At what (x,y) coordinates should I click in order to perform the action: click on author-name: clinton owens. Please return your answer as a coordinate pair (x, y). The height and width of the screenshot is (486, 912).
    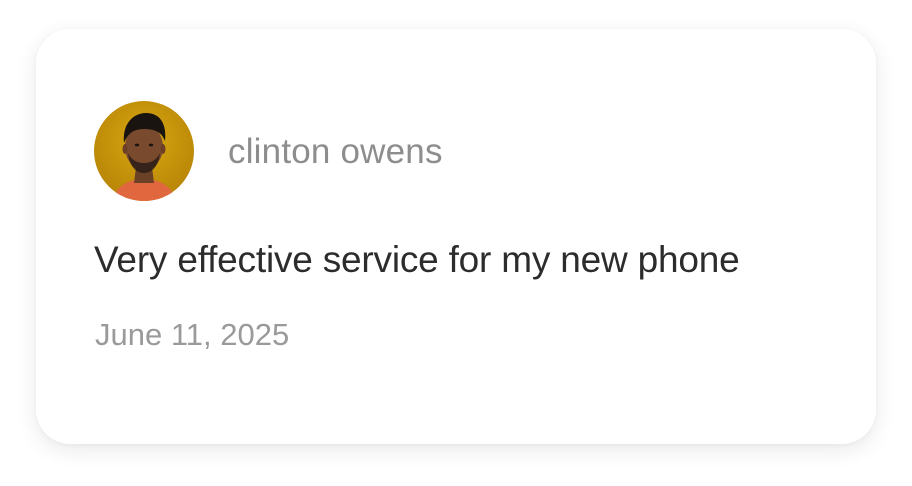
    Looking at the image, I should click on (335, 151).